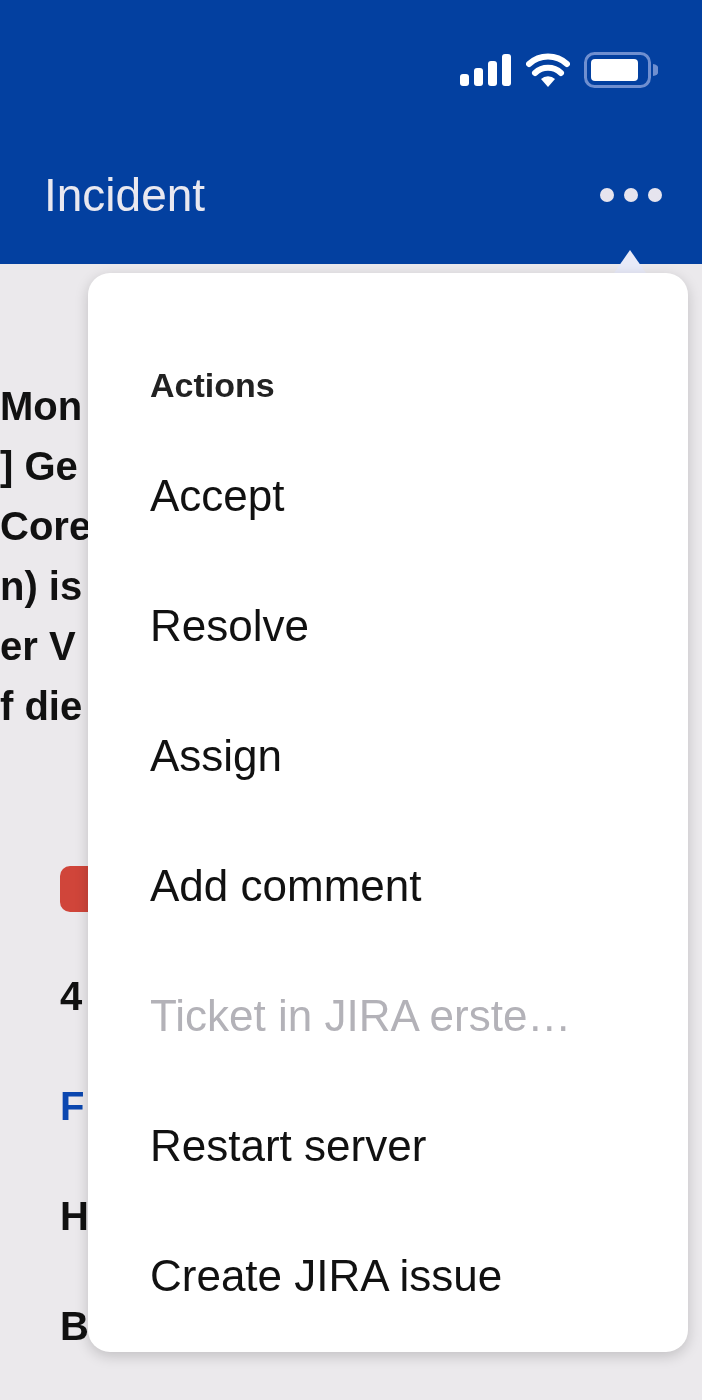  I want to click on battery-icon, so click(621, 70).